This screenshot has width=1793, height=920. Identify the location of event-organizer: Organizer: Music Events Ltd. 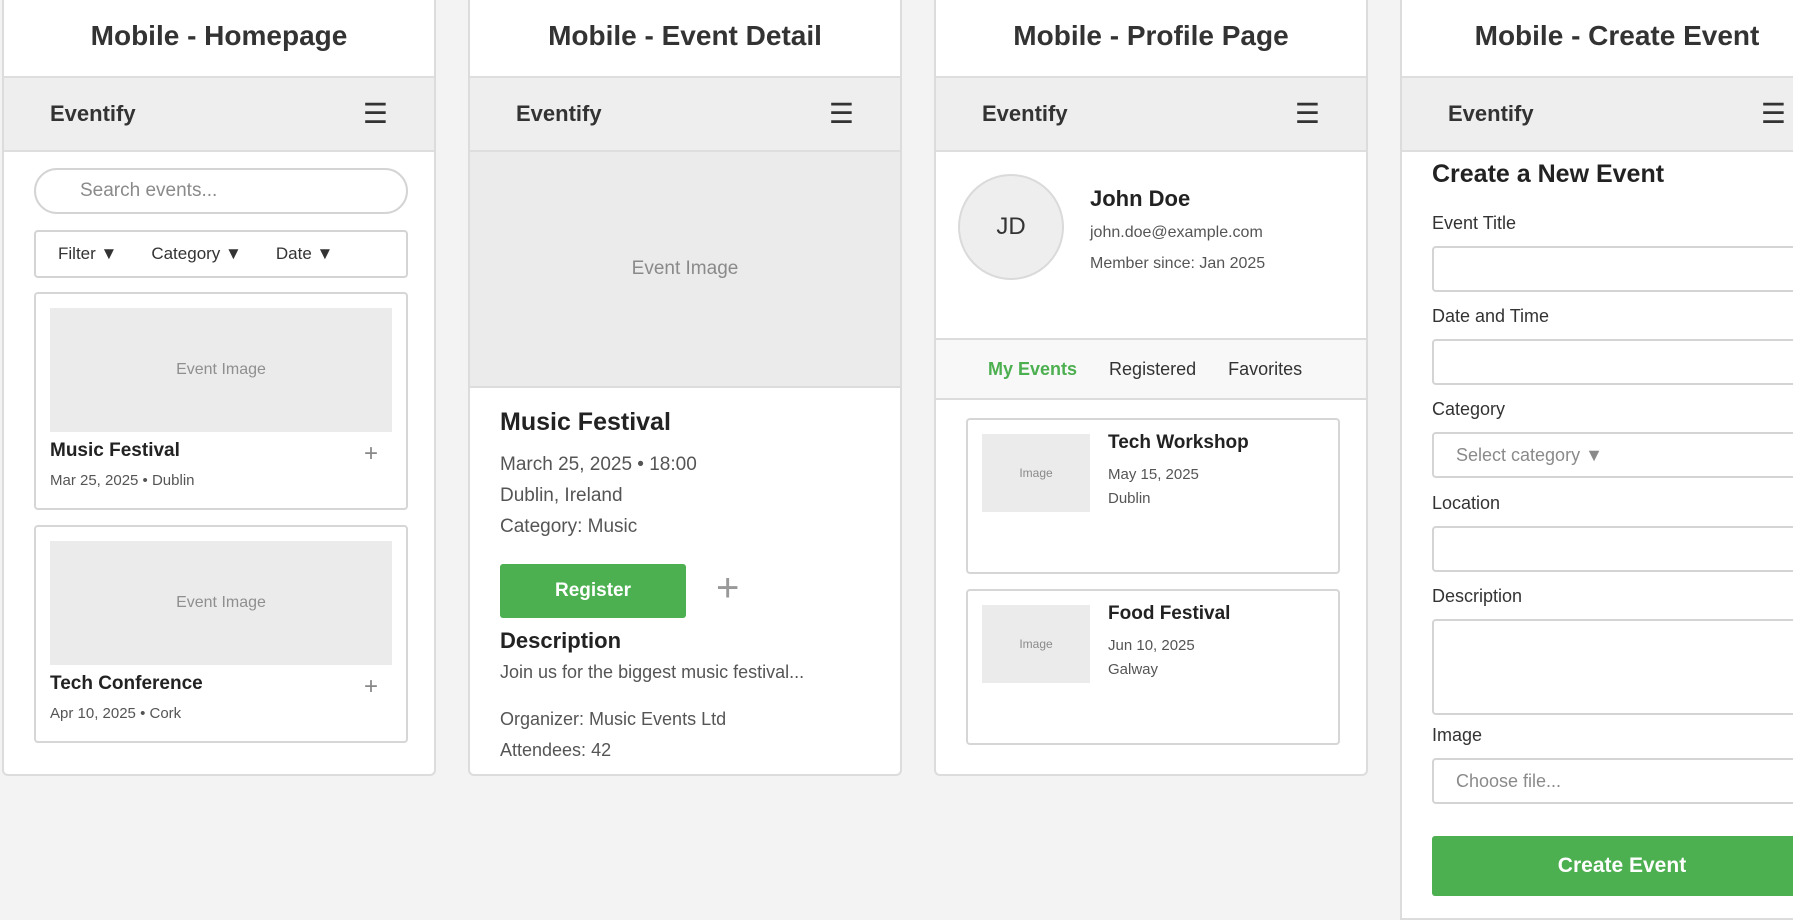
(613, 719).